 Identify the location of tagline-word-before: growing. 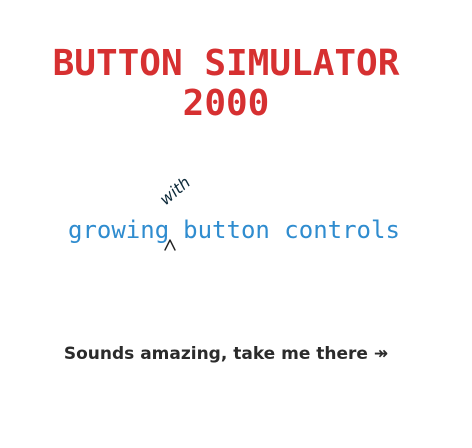
(119, 230).